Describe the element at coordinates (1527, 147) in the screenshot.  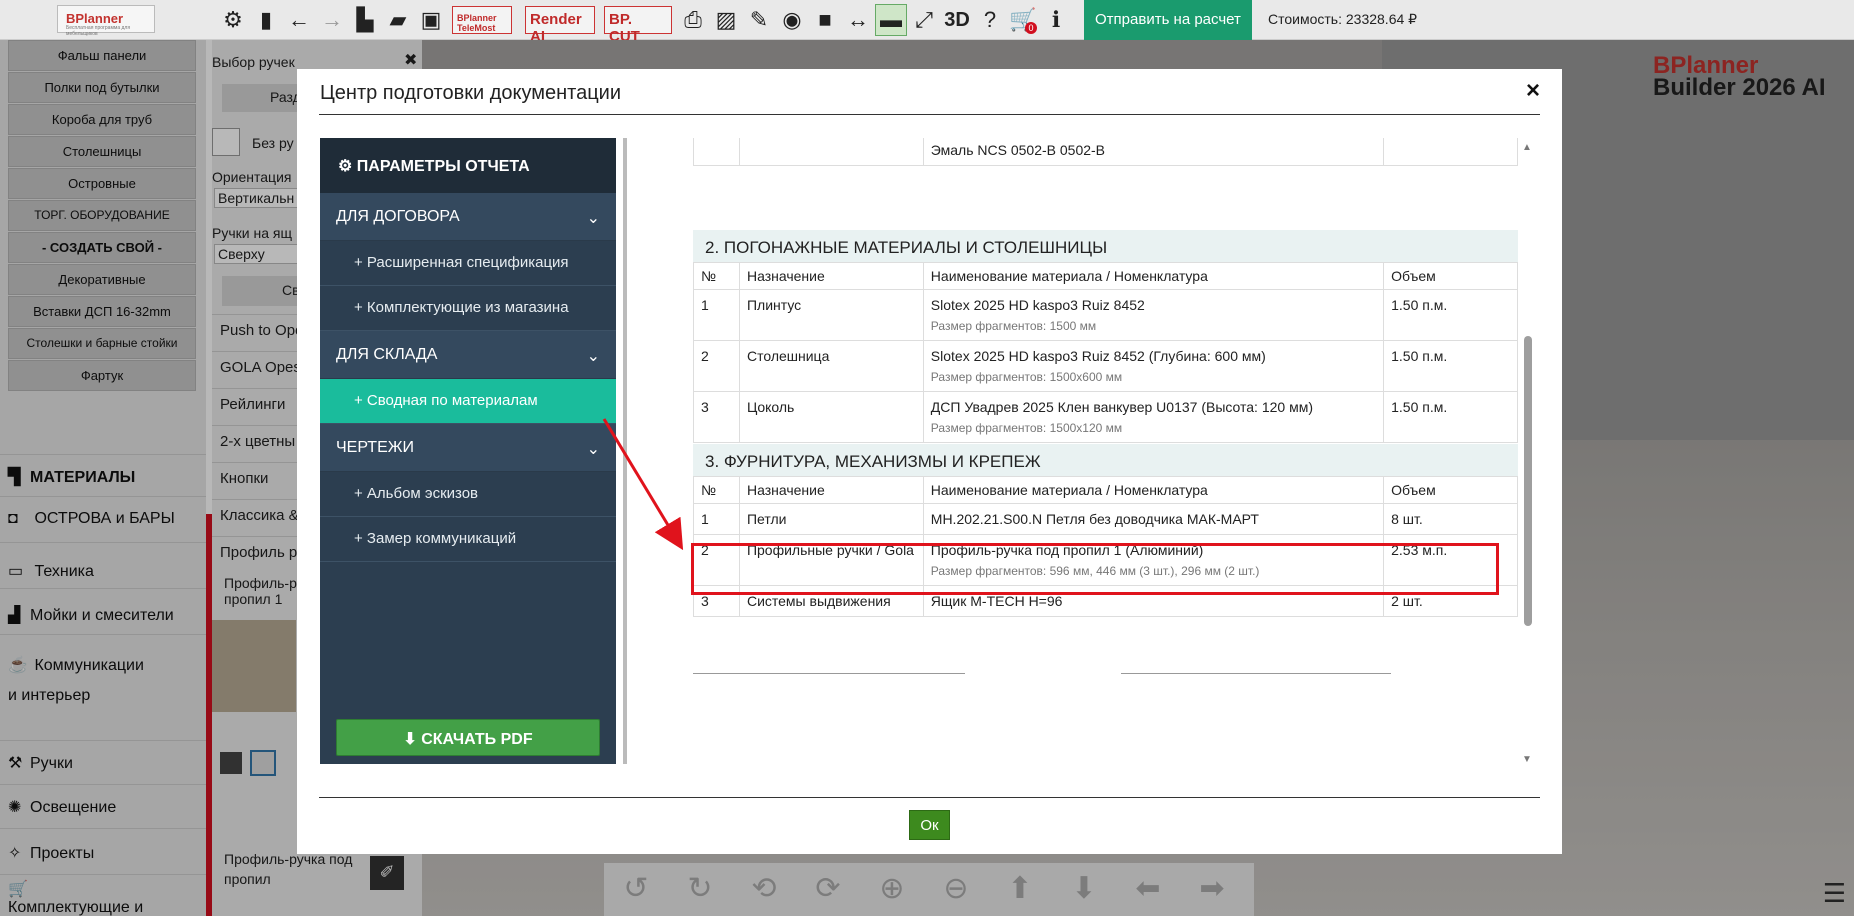
I see `scroll-up-icon: ▲` at that location.